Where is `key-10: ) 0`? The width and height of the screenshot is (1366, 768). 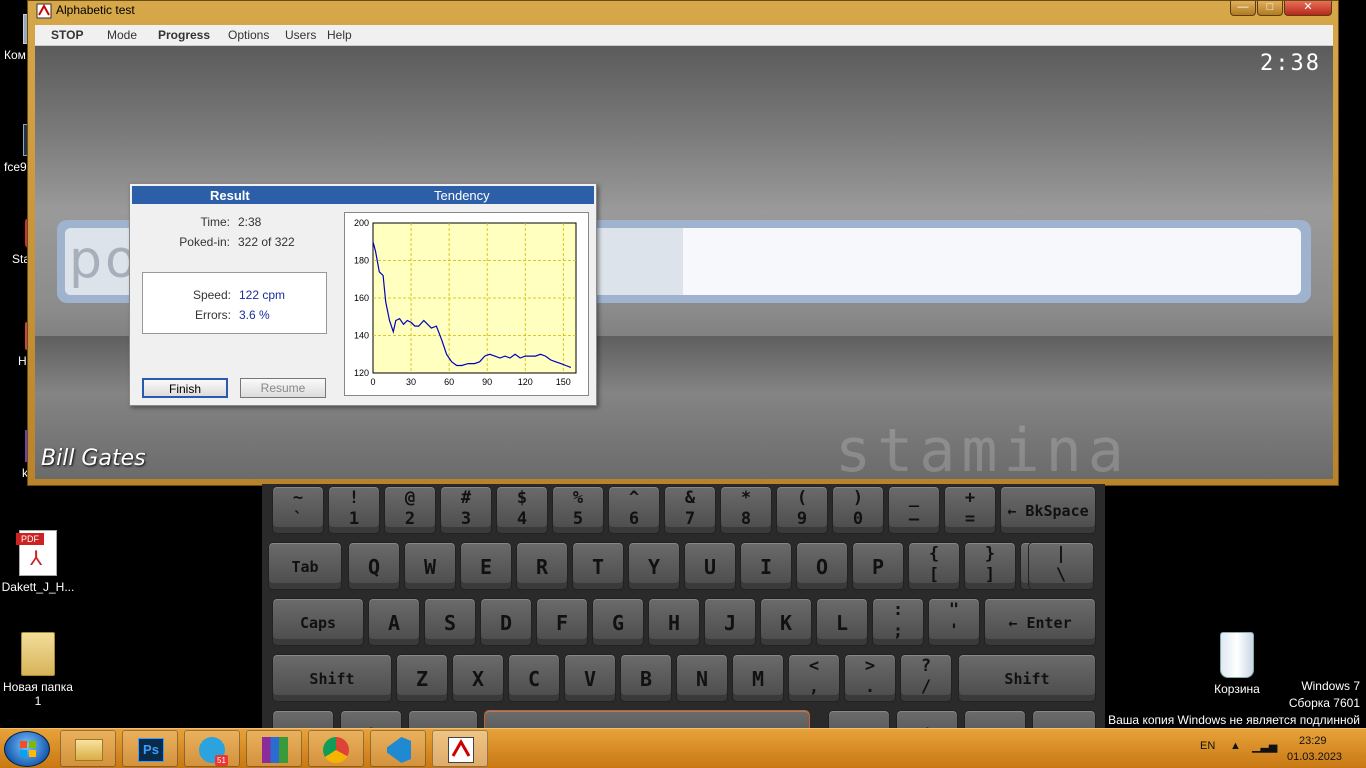
key-10: ) 0 is located at coordinates (858, 510).